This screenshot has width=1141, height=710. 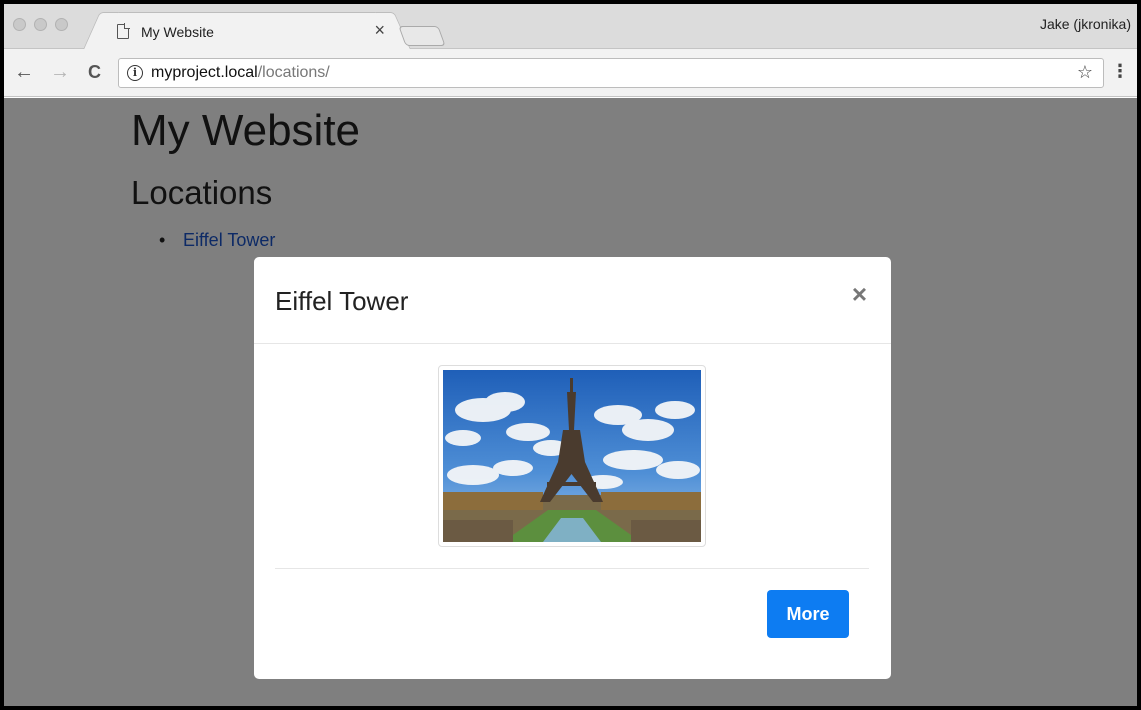 What do you see at coordinates (247, 31) in the screenshot?
I see `tab-my-website: My Website ×` at bounding box center [247, 31].